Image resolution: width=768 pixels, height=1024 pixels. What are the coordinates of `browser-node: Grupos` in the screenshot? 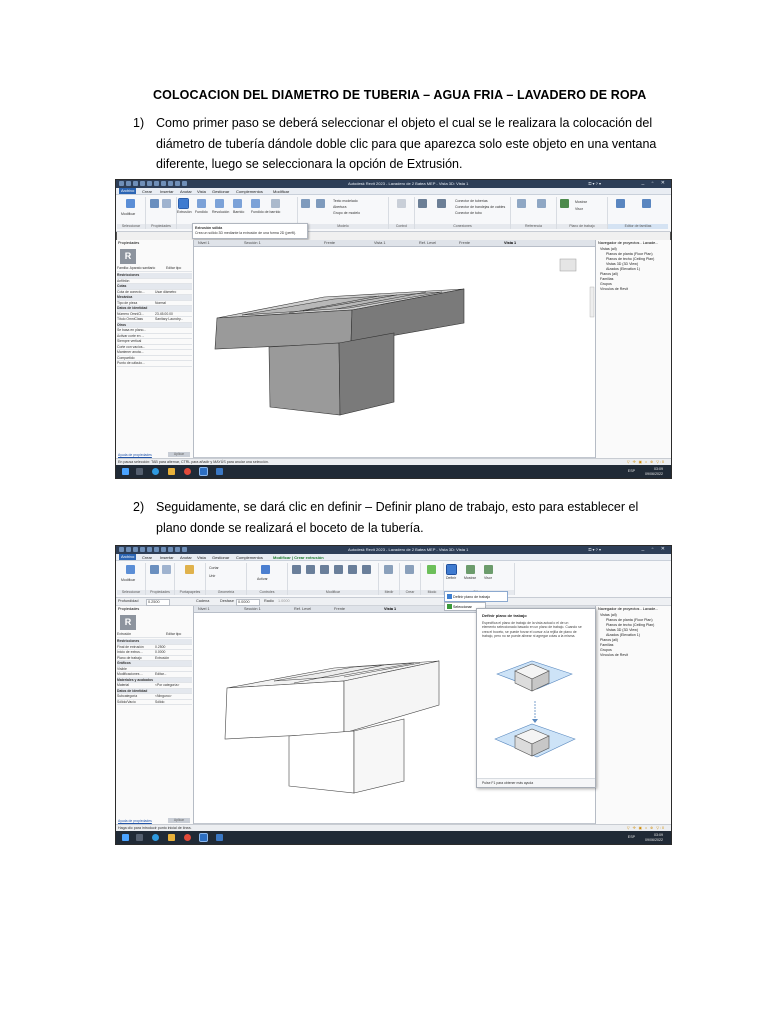 It's located at (606, 650).